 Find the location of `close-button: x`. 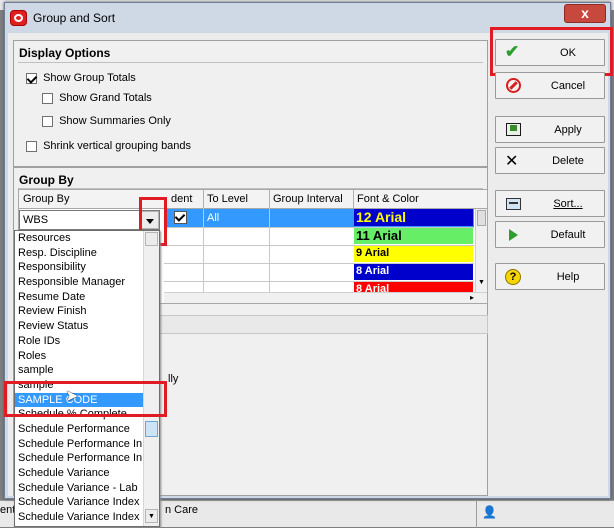

close-button: x is located at coordinates (585, 13).